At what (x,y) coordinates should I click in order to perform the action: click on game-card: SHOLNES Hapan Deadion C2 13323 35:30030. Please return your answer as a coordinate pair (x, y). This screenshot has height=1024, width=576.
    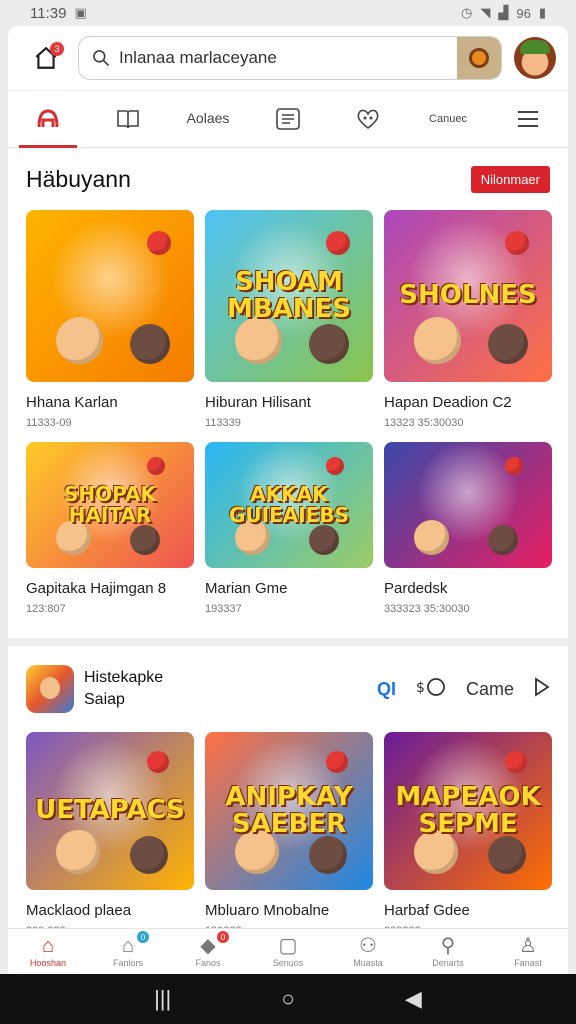
    Looking at the image, I should click on (468, 326).